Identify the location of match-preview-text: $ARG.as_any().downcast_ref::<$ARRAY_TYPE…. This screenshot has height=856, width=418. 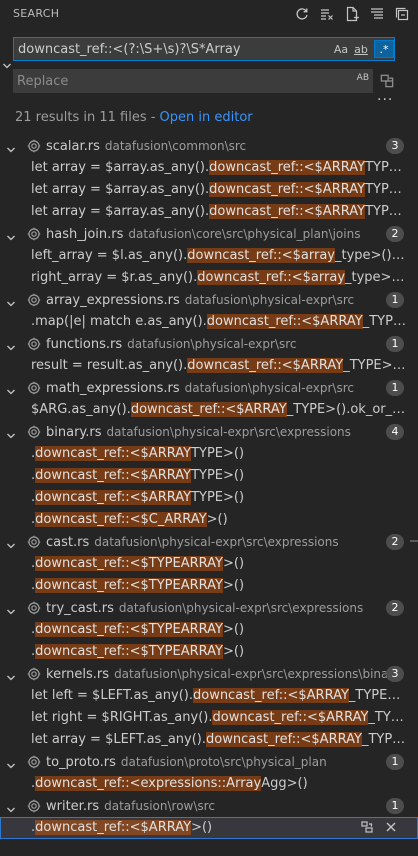
(219, 410).